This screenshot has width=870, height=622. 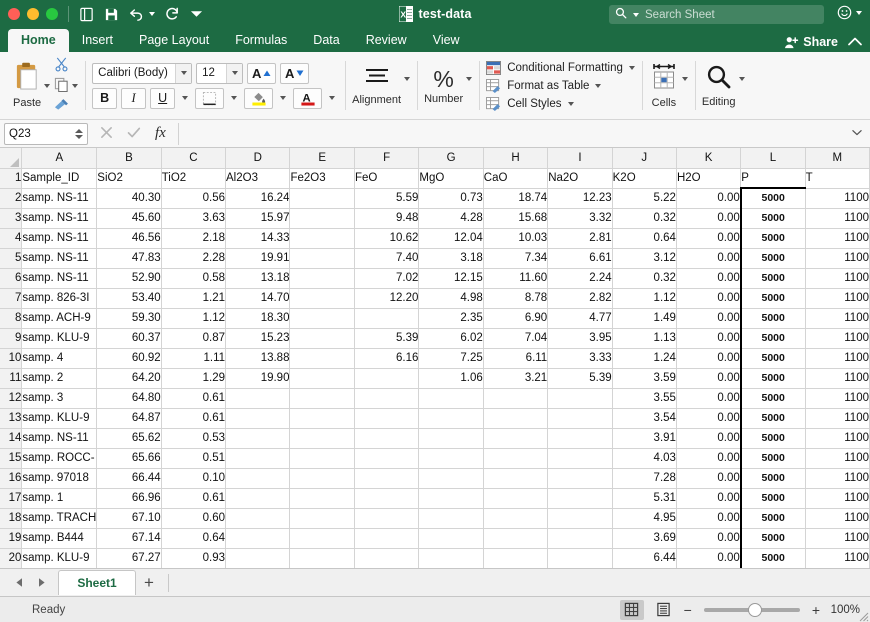 I want to click on cell-D11: 19.90, so click(x=258, y=378).